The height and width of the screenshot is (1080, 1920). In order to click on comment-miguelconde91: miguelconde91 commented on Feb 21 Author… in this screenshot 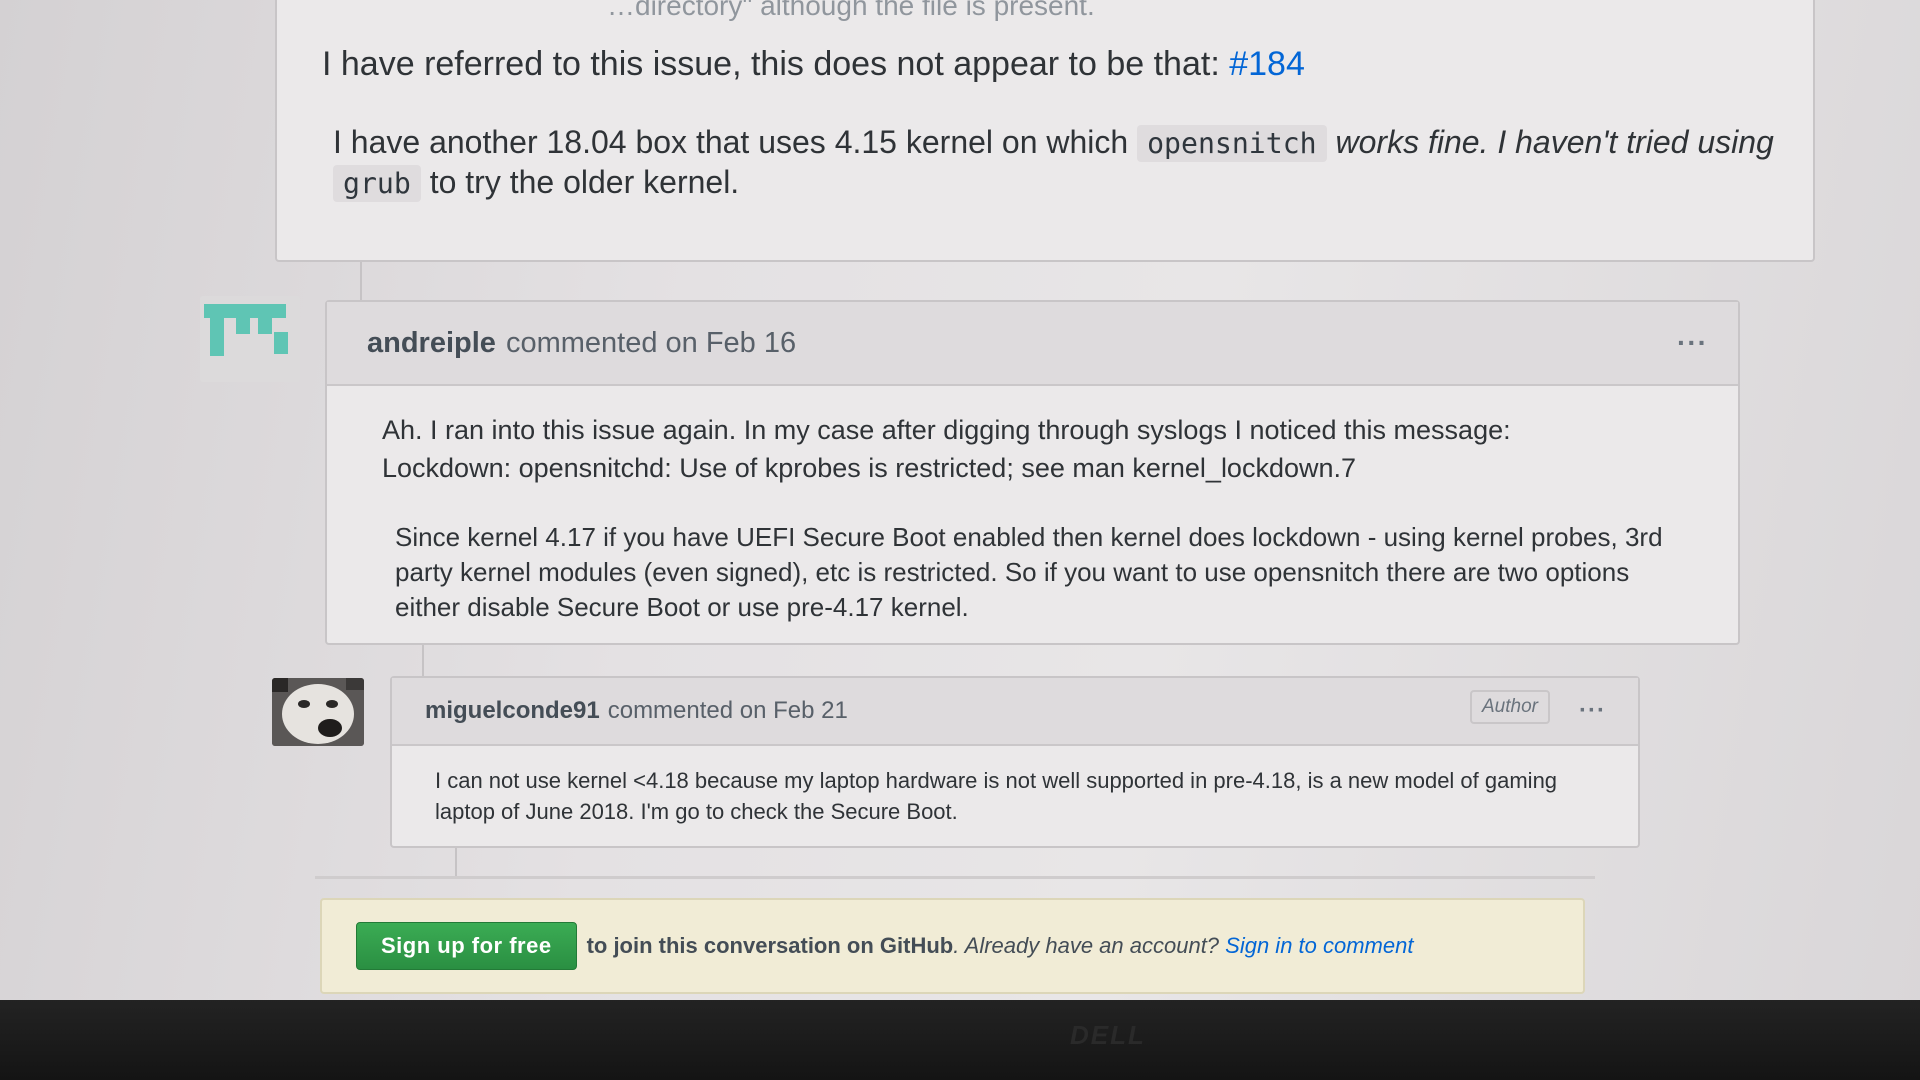, I will do `click(1015, 762)`.